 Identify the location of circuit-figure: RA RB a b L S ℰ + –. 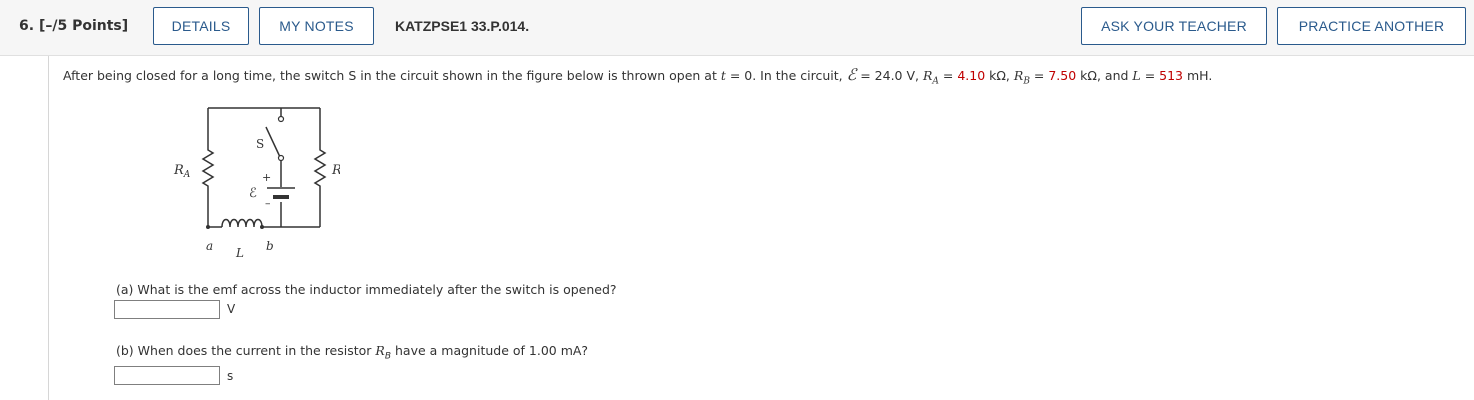
(256, 183).